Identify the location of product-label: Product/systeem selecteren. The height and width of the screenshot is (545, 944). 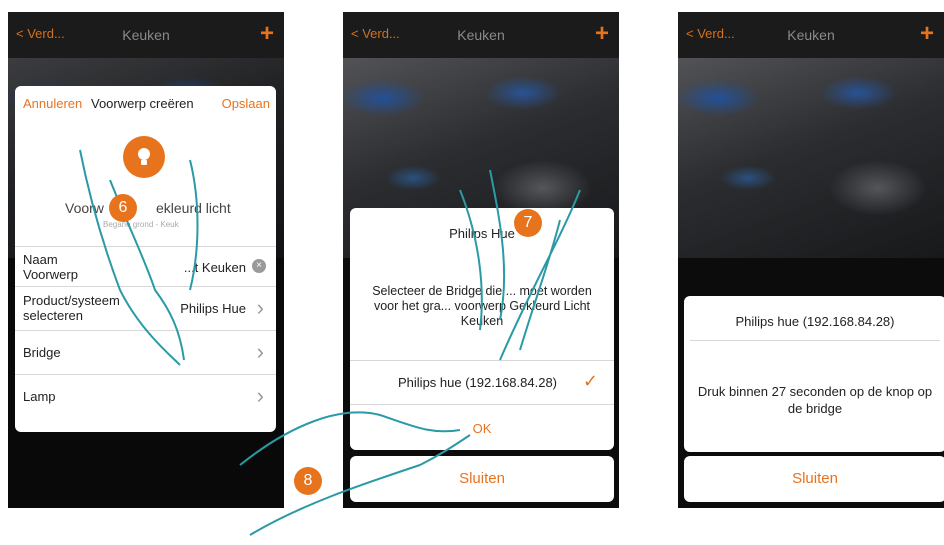
(71, 308).